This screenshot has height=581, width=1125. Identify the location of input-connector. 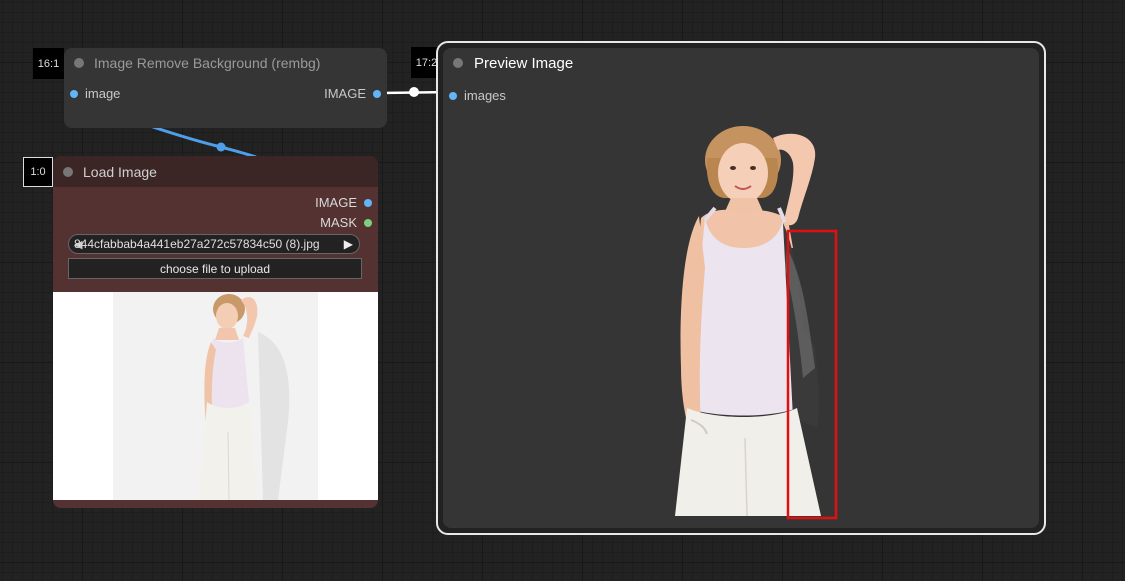
(74, 93).